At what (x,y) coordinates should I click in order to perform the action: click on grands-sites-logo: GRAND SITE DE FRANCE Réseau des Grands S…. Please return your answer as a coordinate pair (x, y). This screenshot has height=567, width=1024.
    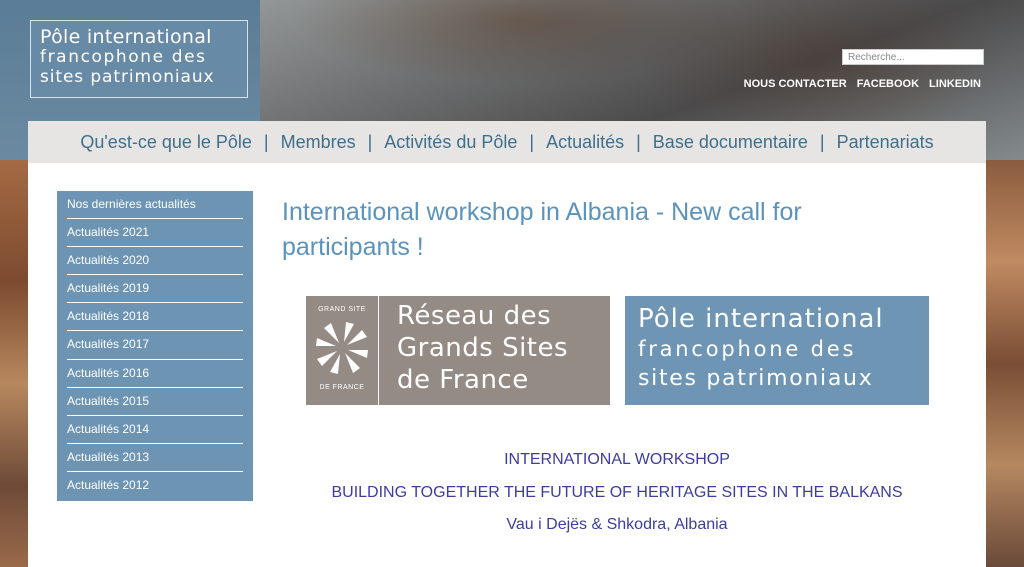
    Looking at the image, I should click on (458, 350).